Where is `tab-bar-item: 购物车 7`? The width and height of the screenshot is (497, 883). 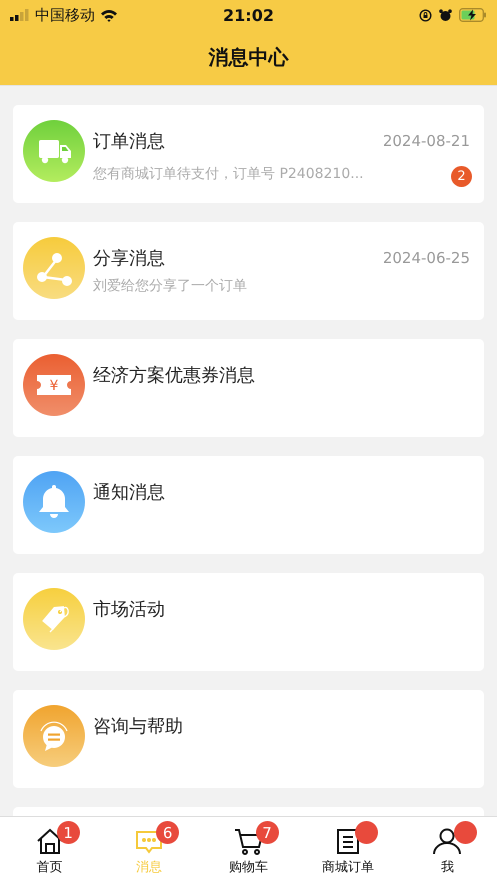
tab-bar-item: 购物车 7 is located at coordinates (248, 850).